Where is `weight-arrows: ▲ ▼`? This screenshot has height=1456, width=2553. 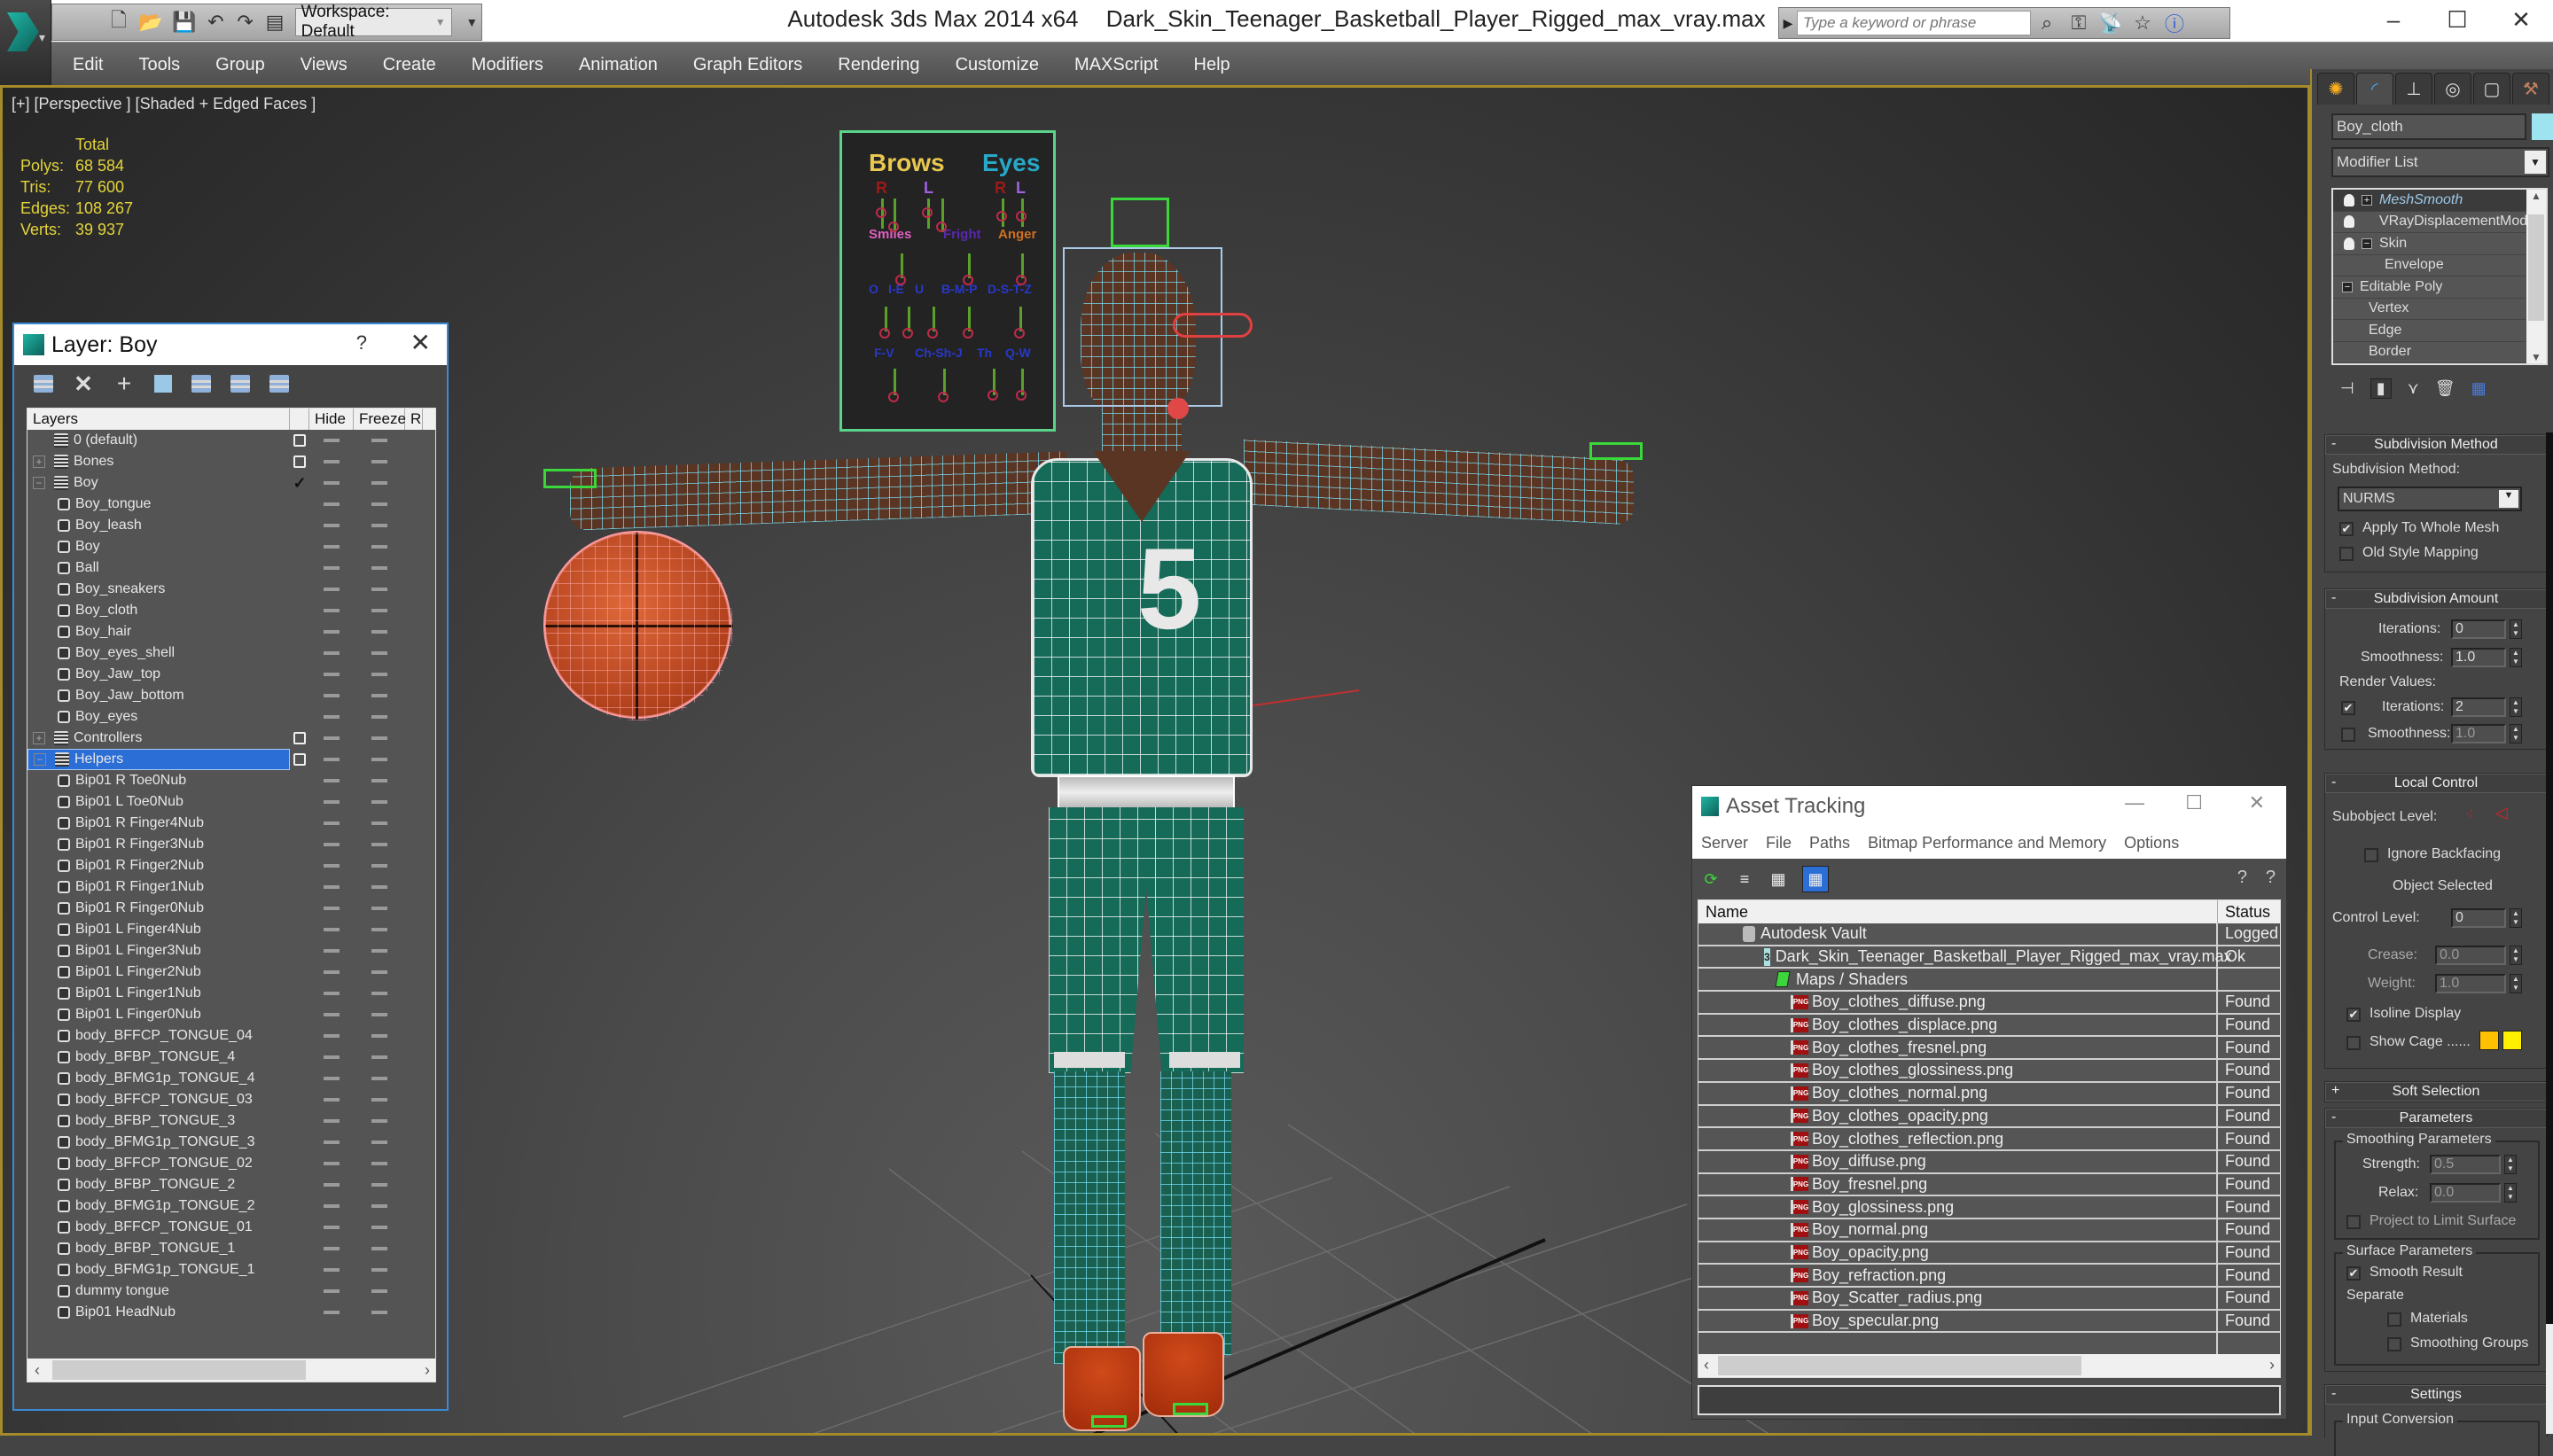 weight-arrows: ▲ ▼ is located at coordinates (2516, 983).